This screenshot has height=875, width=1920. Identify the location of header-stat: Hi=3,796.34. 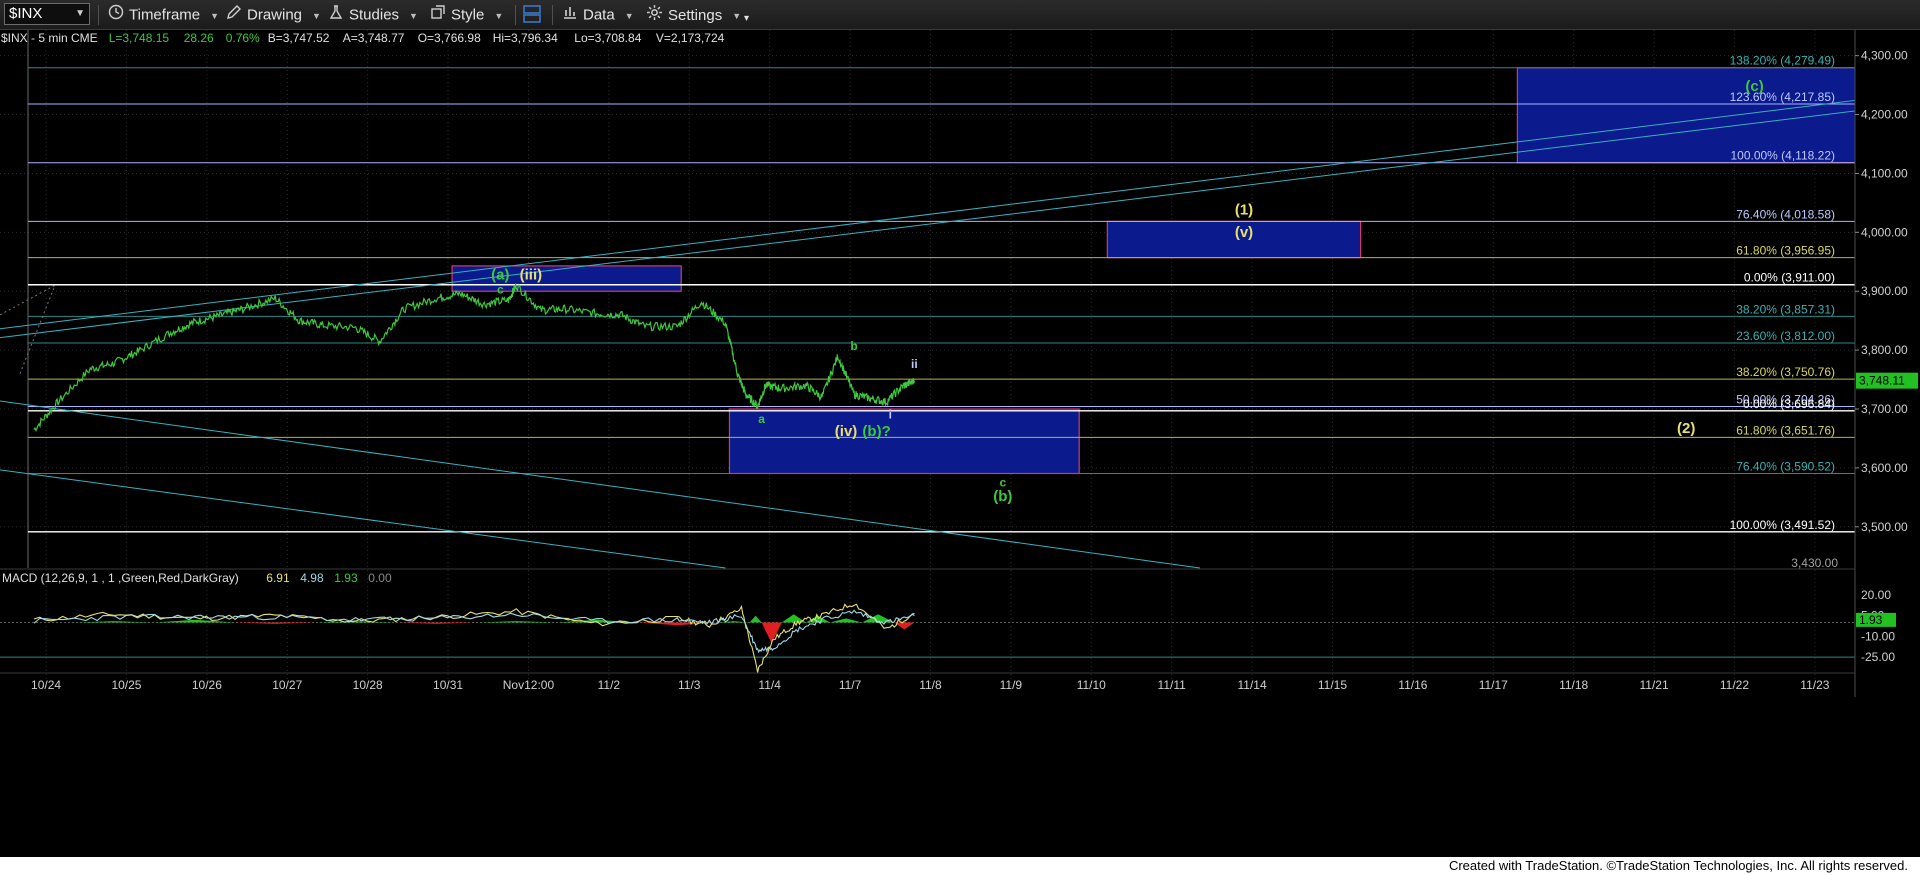
(525, 38).